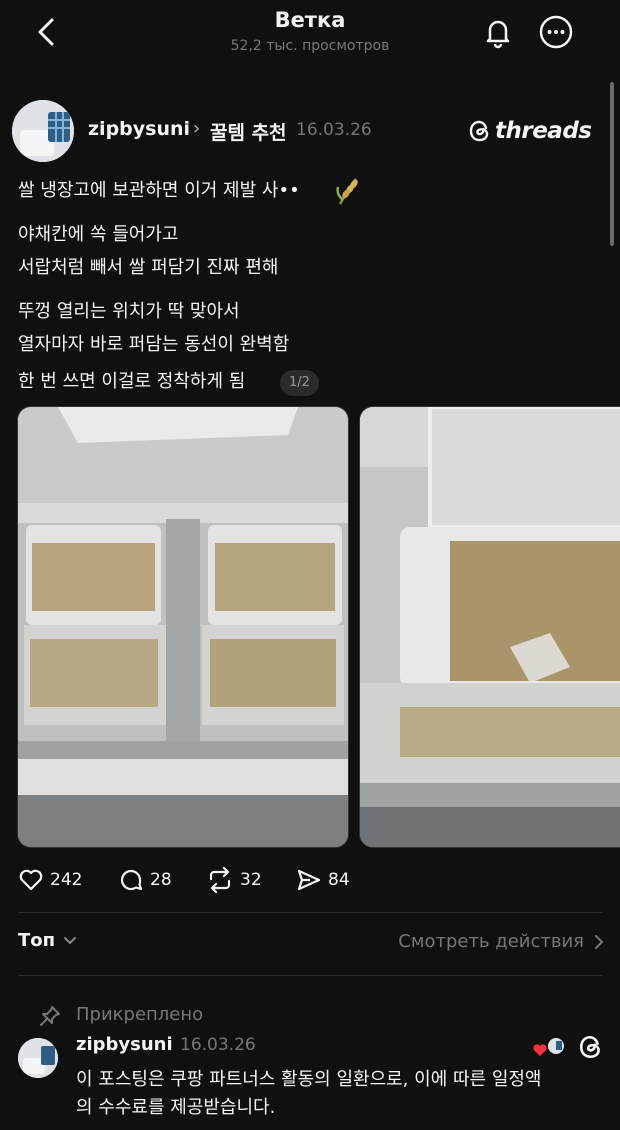 This screenshot has height=1130, width=620. What do you see at coordinates (550, 1048) in the screenshot?
I see `comment-reactions` at bounding box center [550, 1048].